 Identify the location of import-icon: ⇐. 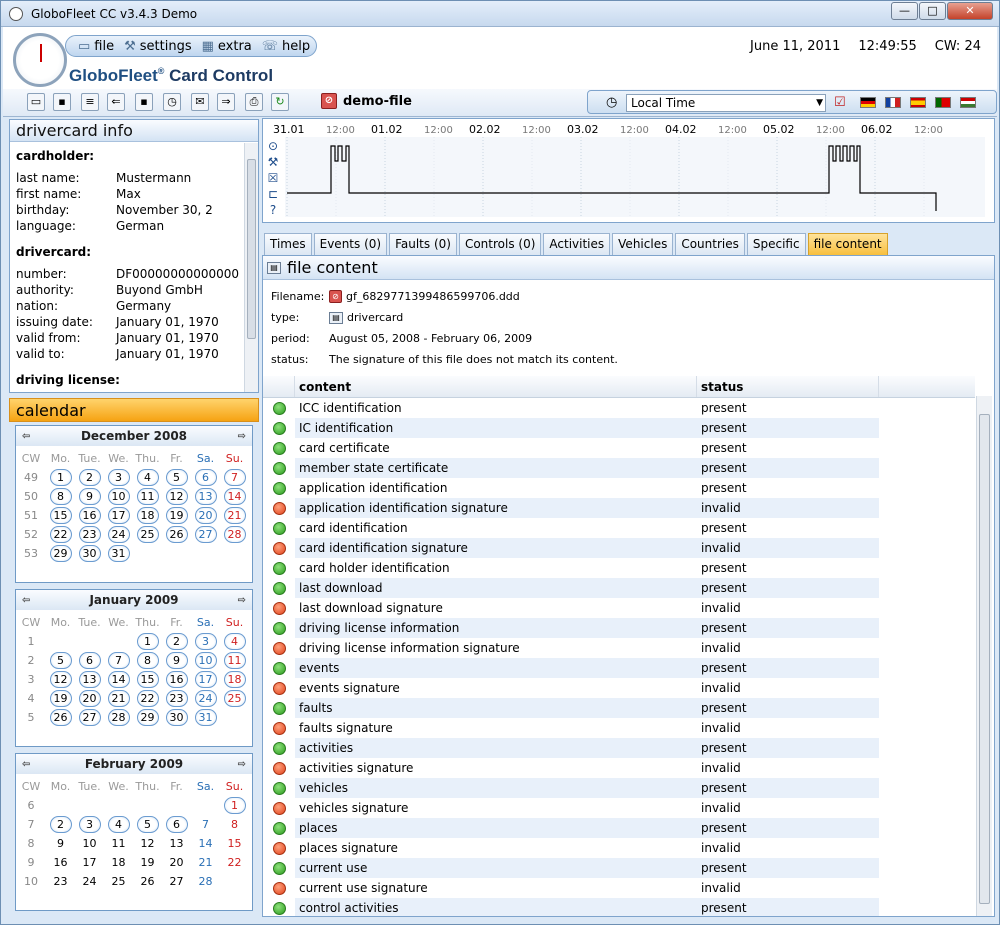
(116, 102).